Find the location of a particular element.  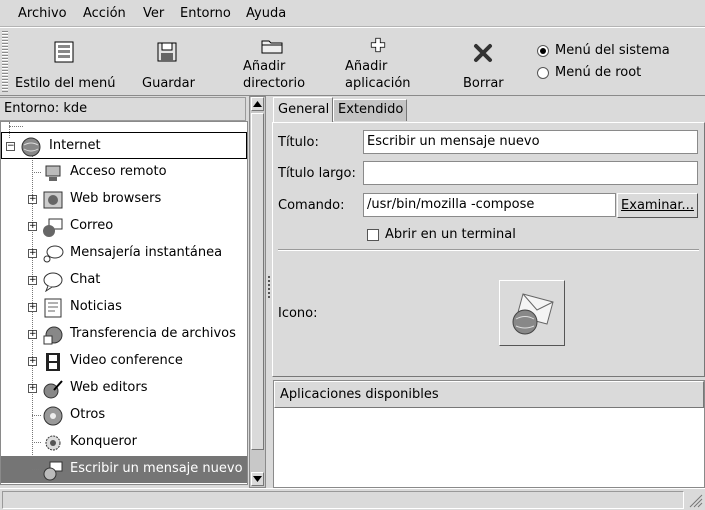

status-bar is located at coordinates (352, 499).